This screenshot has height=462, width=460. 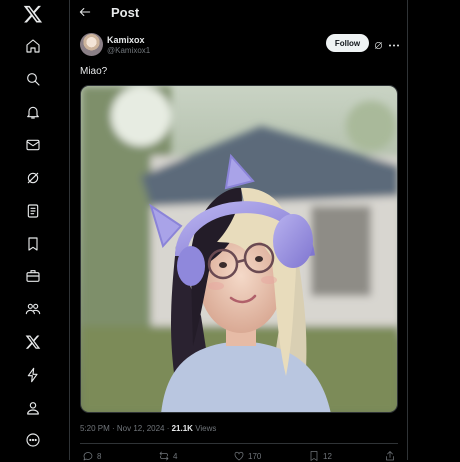 I want to click on avatar, so click(x=91, y=44).